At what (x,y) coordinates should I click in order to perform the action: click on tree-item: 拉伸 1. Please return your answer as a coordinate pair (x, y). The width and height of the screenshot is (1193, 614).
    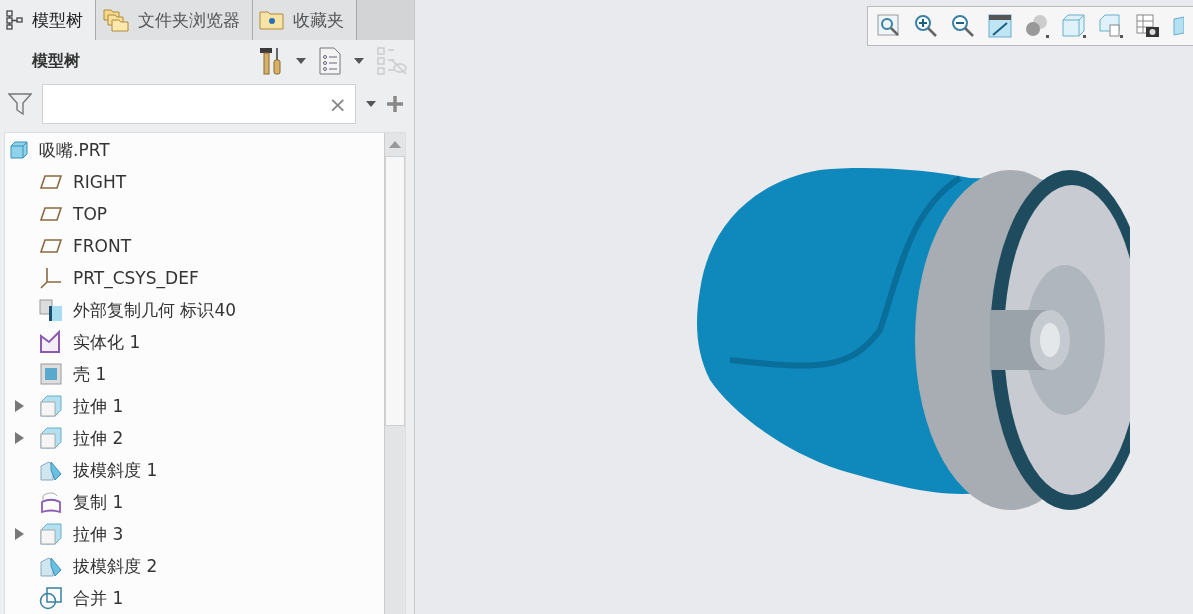
    Looking at the image, I should click on (98, 406).